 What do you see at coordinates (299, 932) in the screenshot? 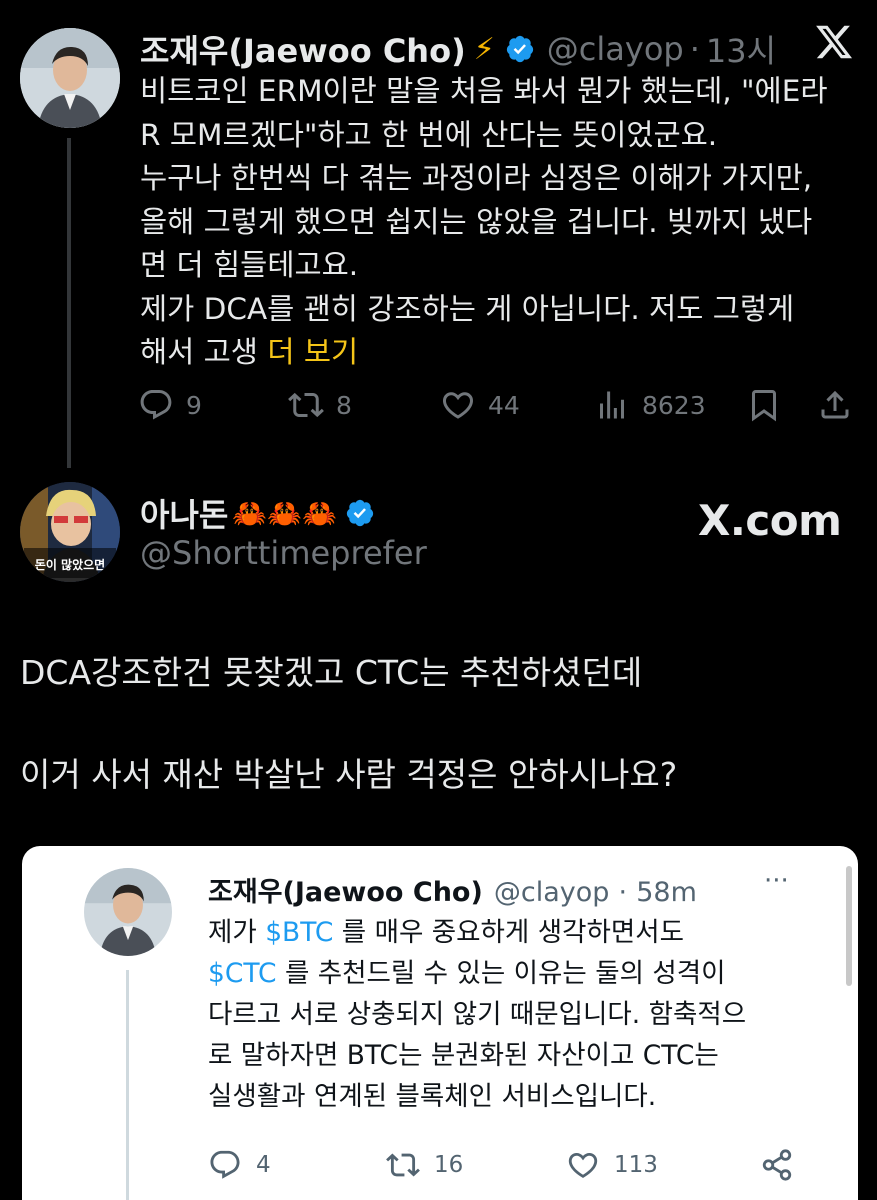
I see `cashtag-btc: $BTC` at bounding box center [299, 932].